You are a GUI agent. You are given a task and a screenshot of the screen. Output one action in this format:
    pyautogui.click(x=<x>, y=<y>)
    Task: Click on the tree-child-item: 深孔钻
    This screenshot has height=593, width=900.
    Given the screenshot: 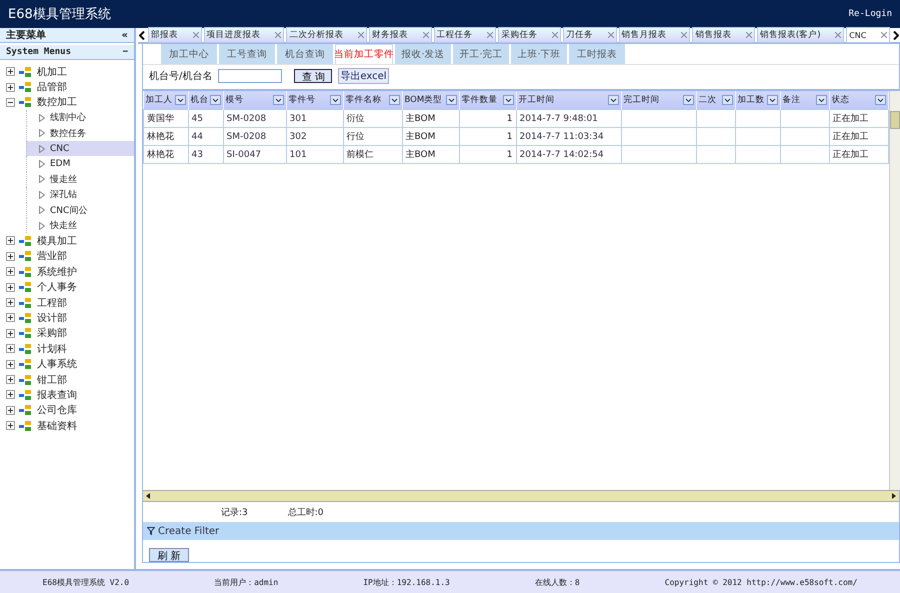 What is the action you would take?
    pyautogui.click(x=80, y=195)
    